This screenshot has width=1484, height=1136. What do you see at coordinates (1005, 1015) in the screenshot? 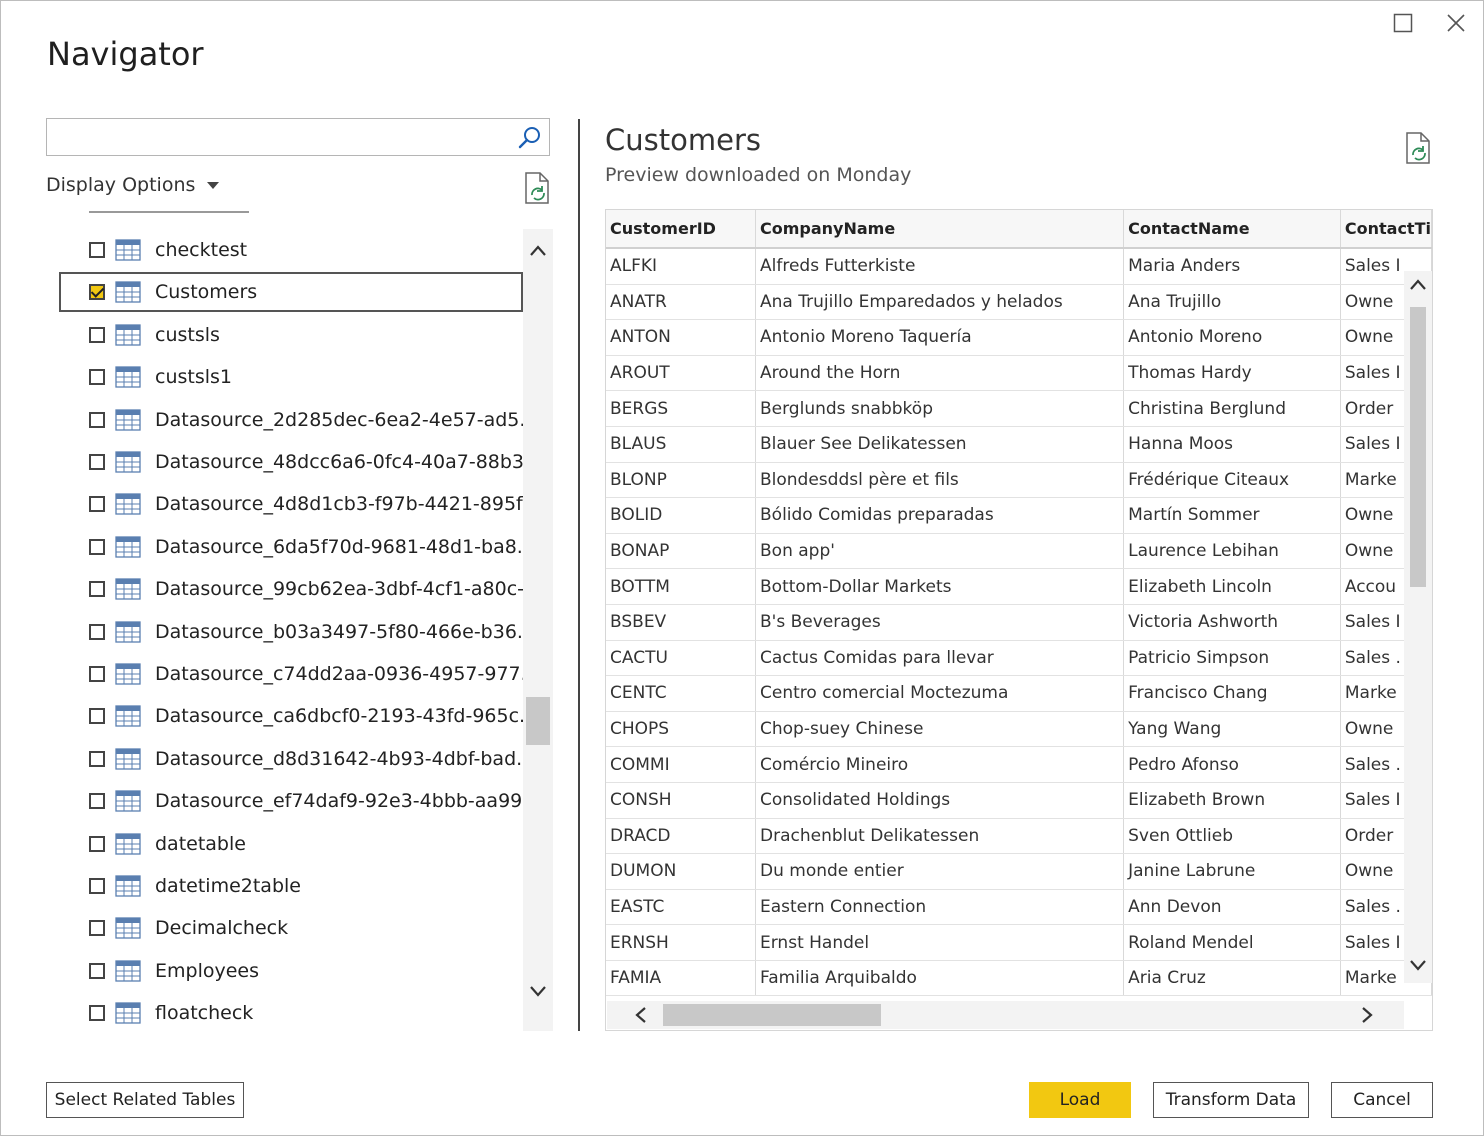
I see `grid-horizontal-scrollbar` at bounding box center [1005, 1015].